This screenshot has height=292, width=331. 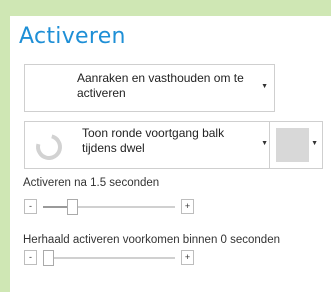 What do you see at coordinates (30, 257) in the screenshot?
I see `repeat-prevent-decrease-button: -` at bounding box center [30, 257].